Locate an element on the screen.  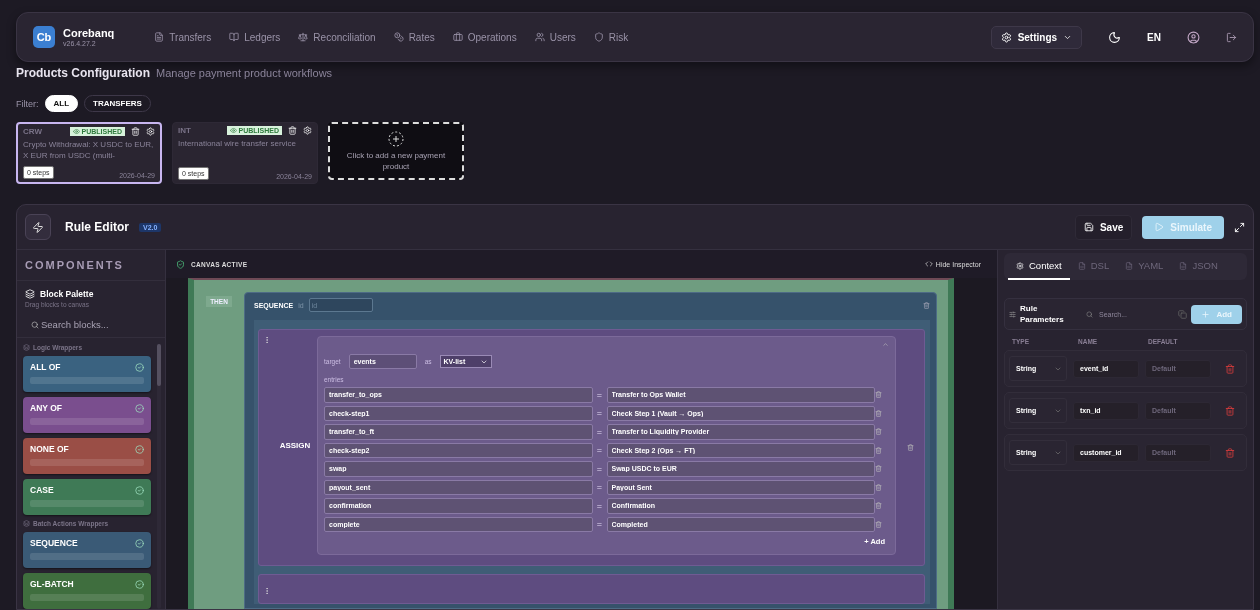
code-icon is located at coordinates (928, 264).